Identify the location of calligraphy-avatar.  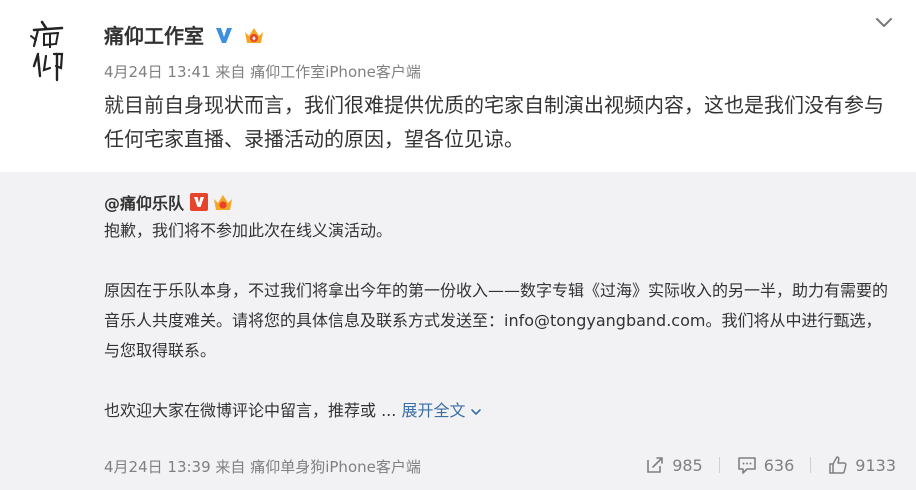
(50, 50).